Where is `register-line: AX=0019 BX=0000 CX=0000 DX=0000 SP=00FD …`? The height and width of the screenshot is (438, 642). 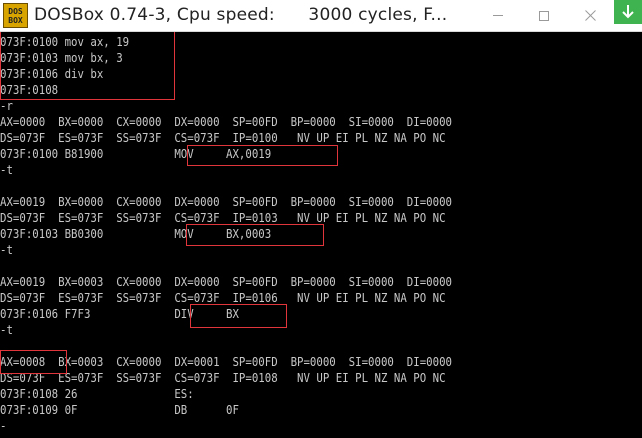
register-line: AX=0019 BX=0000 CX=0000 DX=0000 SP=00FD … is located at coordinates (226, 202).